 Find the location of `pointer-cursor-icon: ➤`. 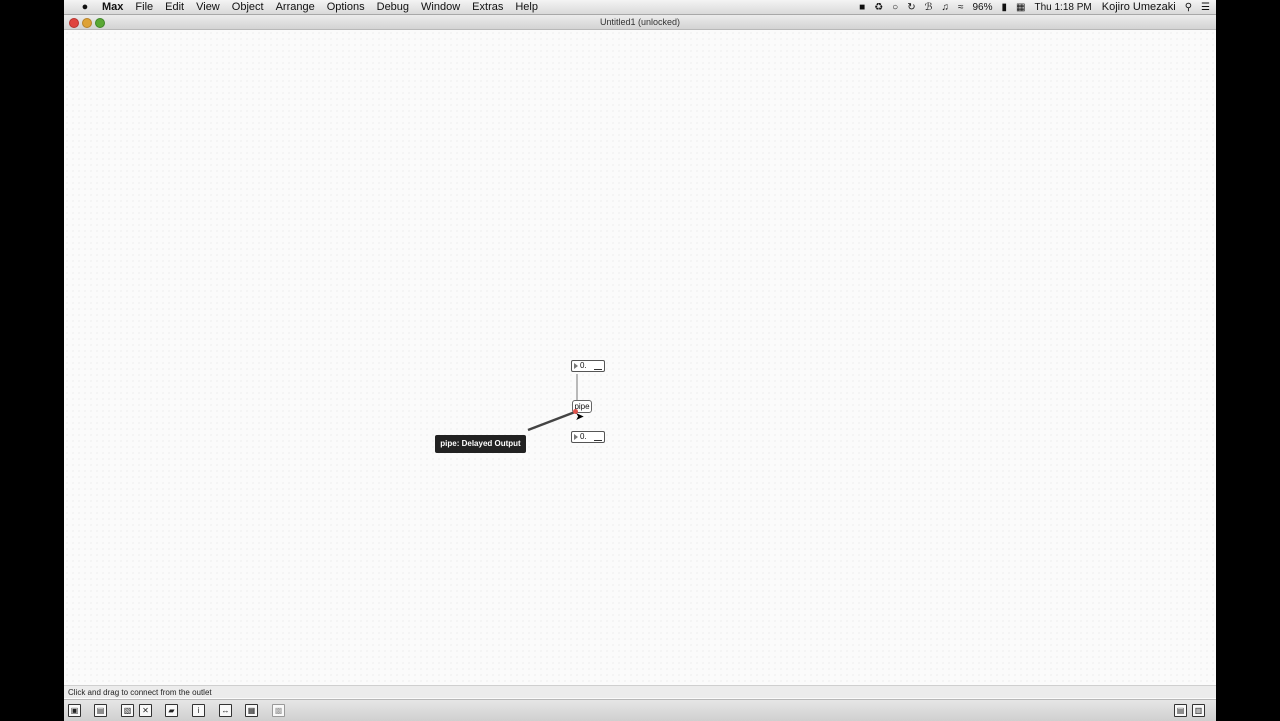

pointer-cursor-icon: ➤ is located at coordinates (580, 417).